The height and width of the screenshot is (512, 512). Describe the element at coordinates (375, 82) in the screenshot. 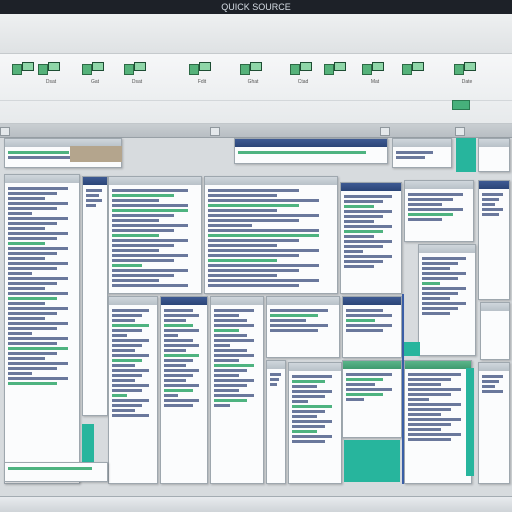

I see `ribbon-button-label: Mat` at that location.